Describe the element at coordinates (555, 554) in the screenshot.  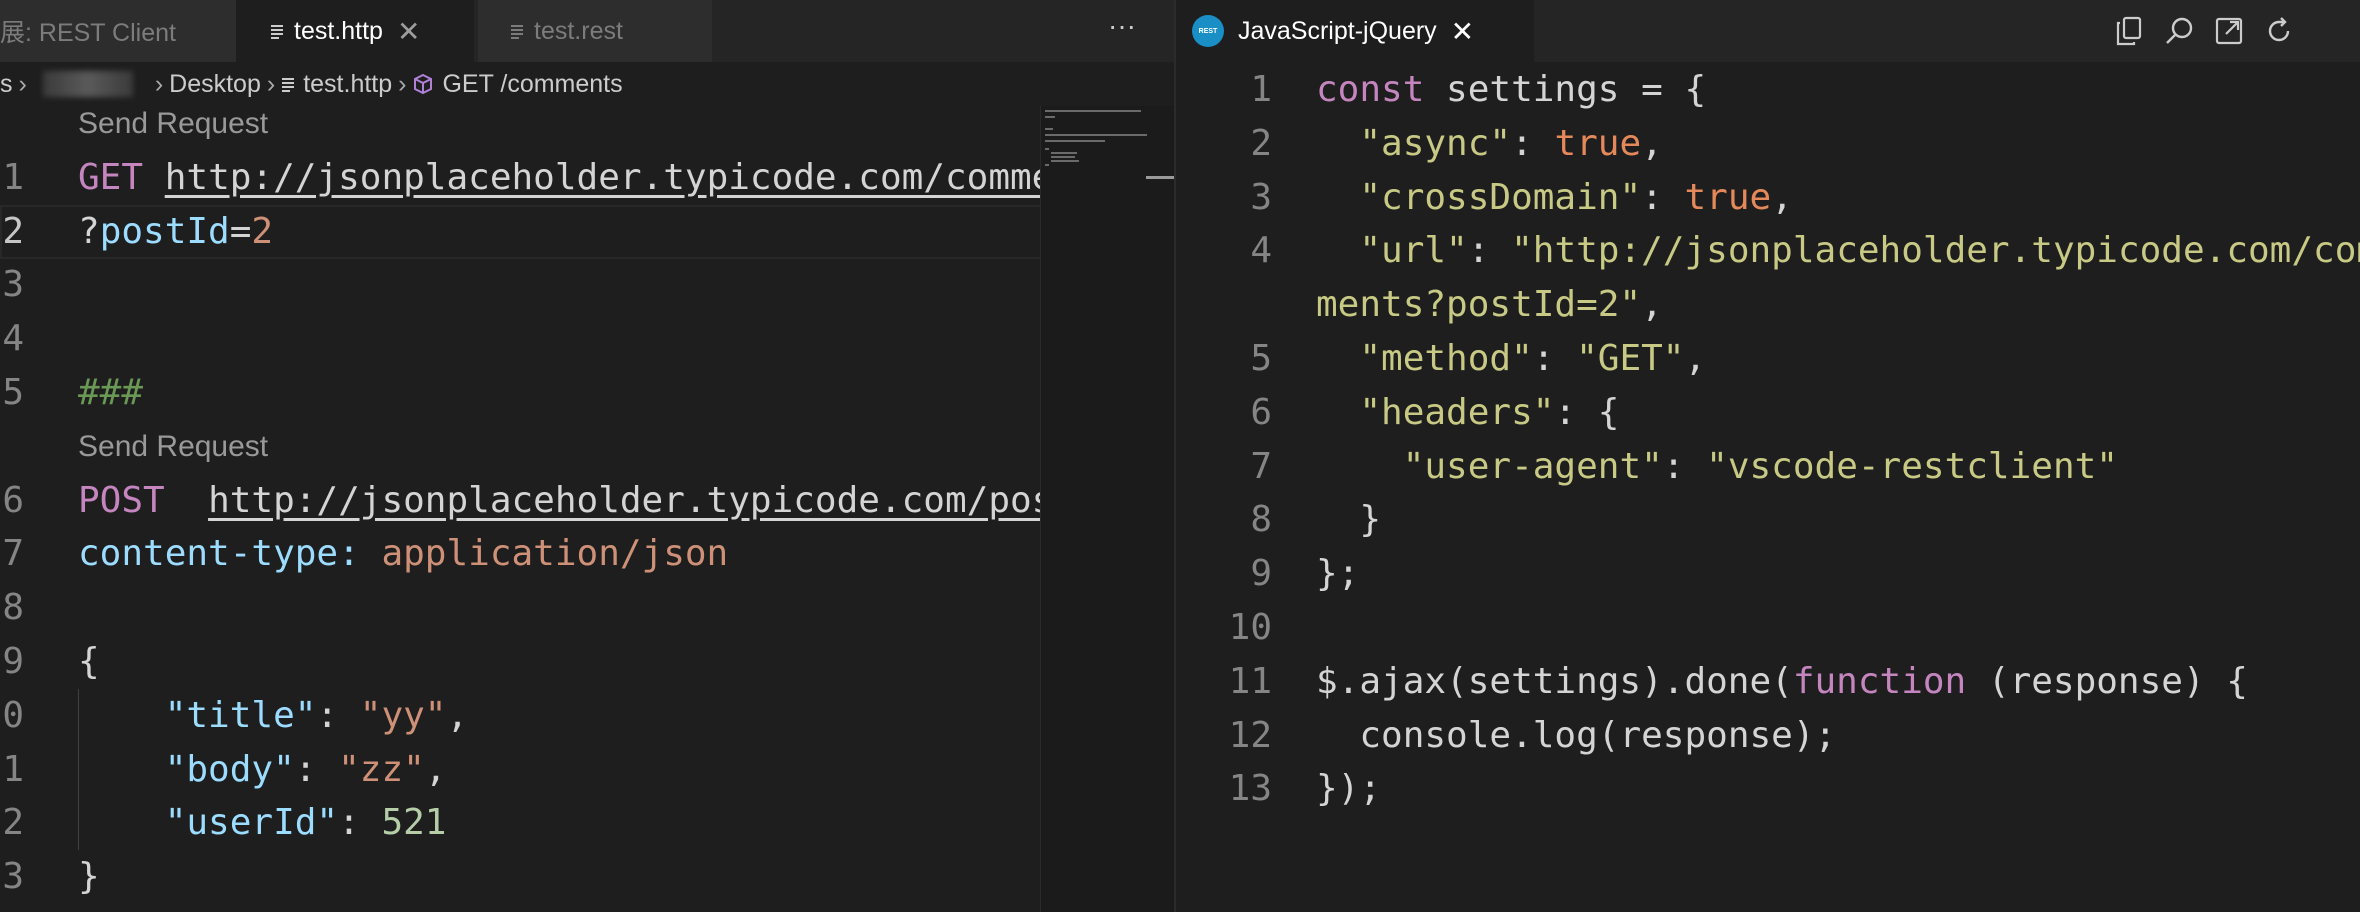
I see `code-token: application/json` at that location.